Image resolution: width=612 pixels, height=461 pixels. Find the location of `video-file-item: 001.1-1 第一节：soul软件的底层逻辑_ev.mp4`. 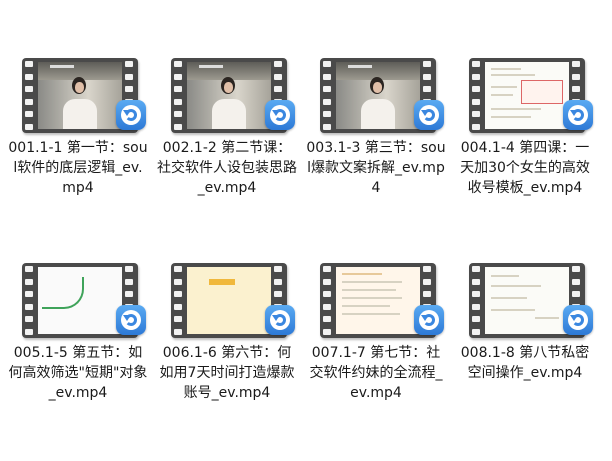

video-file-item: 001.1-1 第一节：soul软件的底层逻辑_ev.mp4 is located at coordinates (78, 153).